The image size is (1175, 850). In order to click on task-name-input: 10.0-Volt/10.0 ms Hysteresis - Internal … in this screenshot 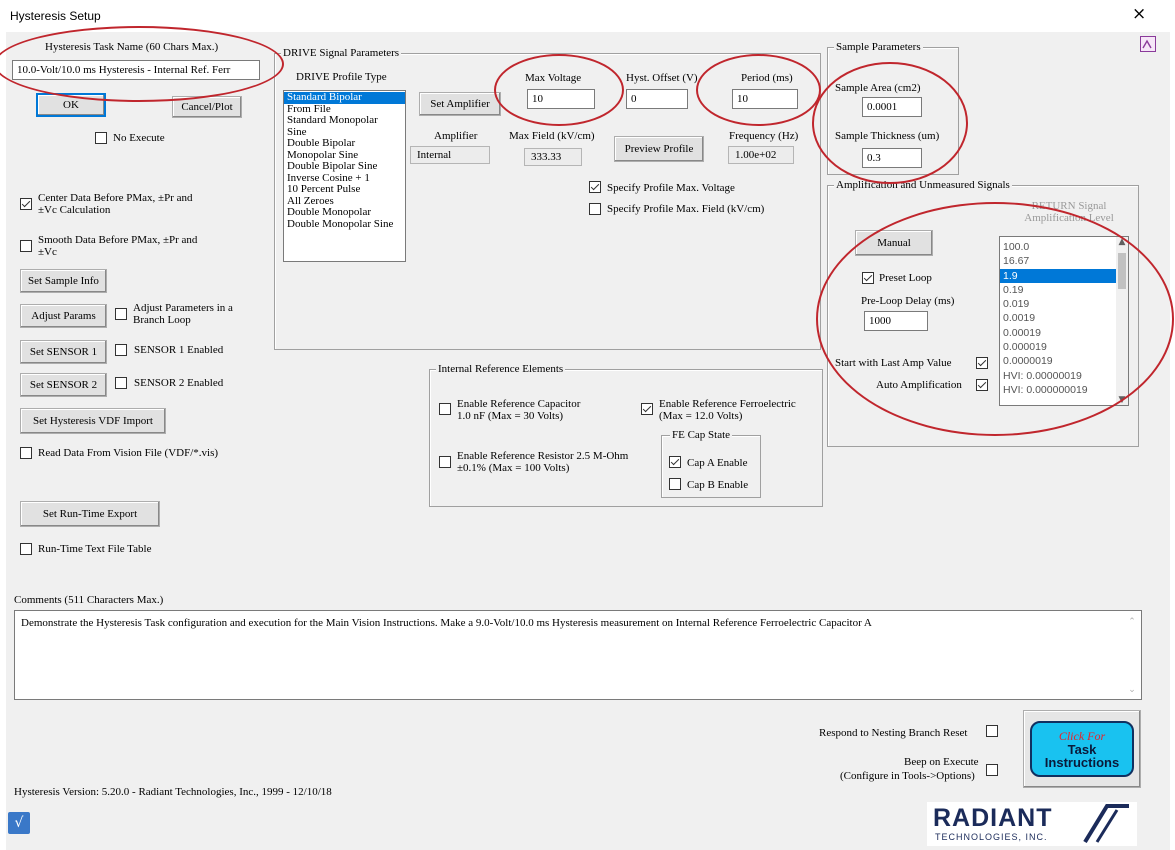, I will do `click(136, 70)`.